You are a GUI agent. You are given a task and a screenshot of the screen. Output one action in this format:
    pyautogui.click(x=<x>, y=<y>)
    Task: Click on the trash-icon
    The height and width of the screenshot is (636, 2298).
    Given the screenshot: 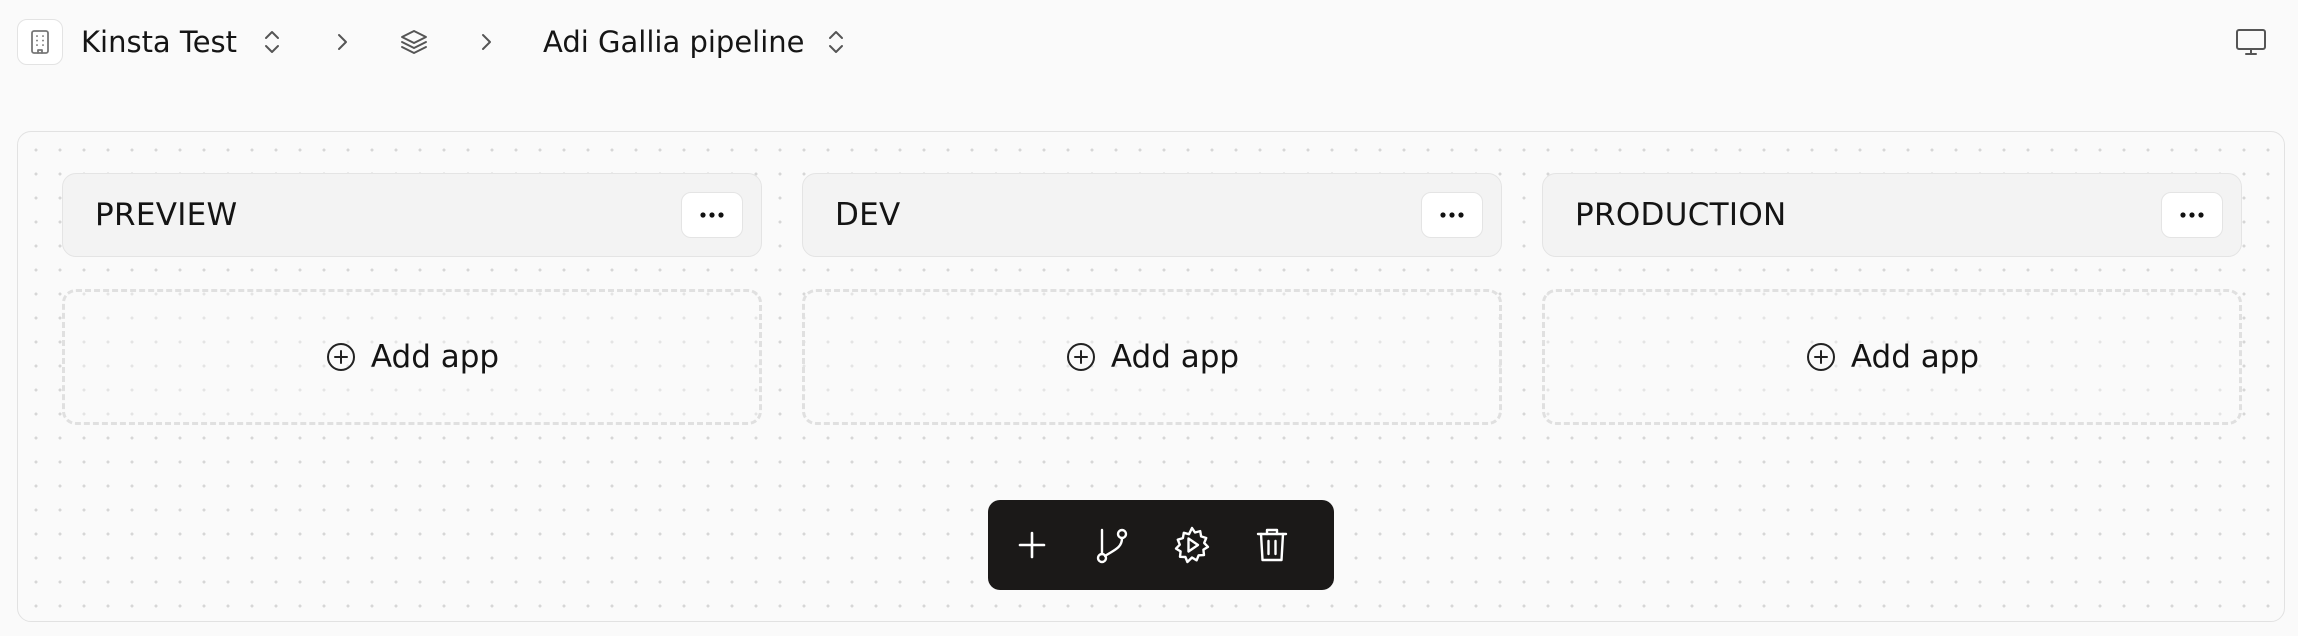 What is the action you would take?
    pyautogui.click(x=1272, y=545)
    